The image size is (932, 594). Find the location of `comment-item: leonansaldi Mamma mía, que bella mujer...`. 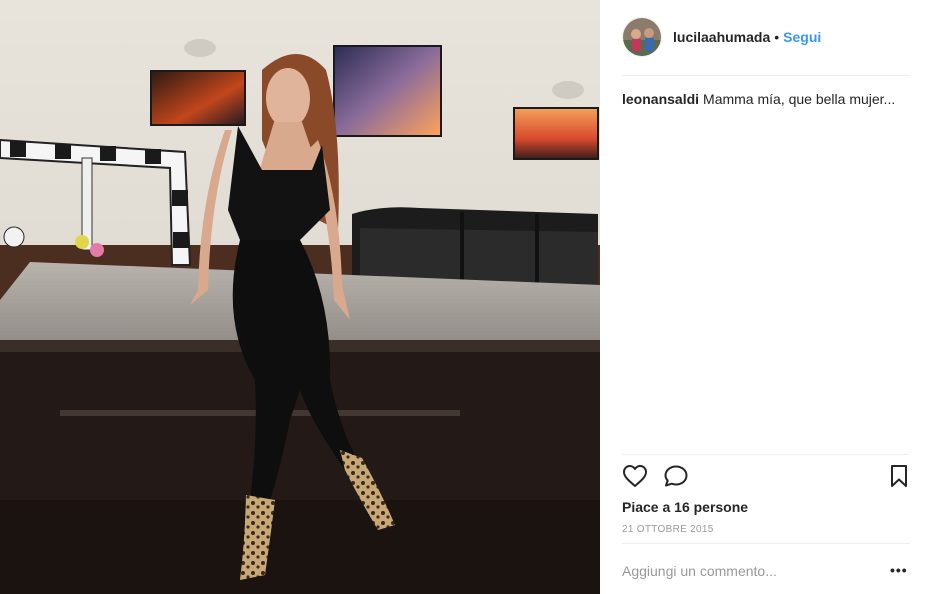

comment-item: leonansaldi Mamma mía, que bella mujer... is located at coordinates (766, 99).